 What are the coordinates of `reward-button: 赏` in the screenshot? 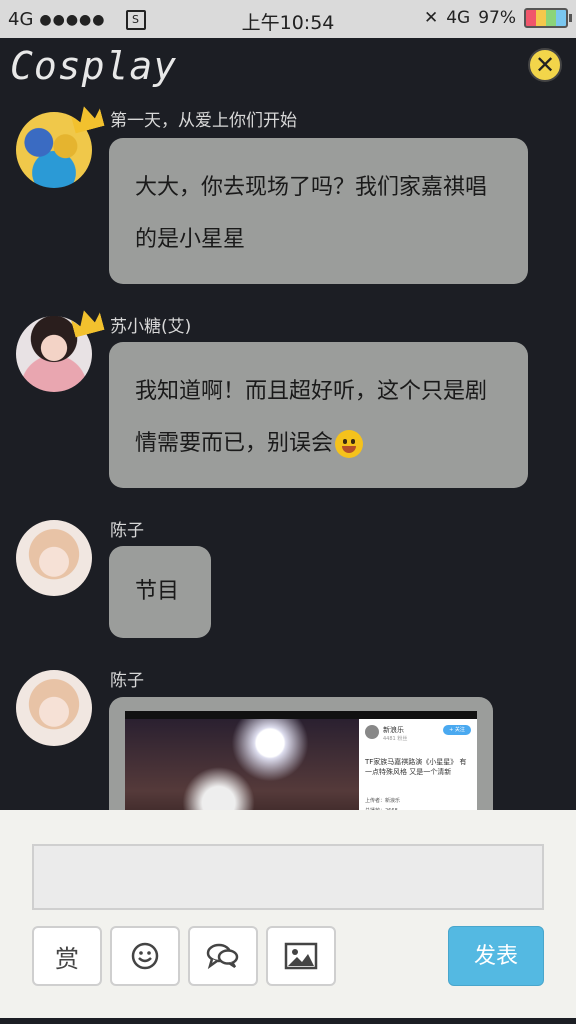 It's located at (67, 956).